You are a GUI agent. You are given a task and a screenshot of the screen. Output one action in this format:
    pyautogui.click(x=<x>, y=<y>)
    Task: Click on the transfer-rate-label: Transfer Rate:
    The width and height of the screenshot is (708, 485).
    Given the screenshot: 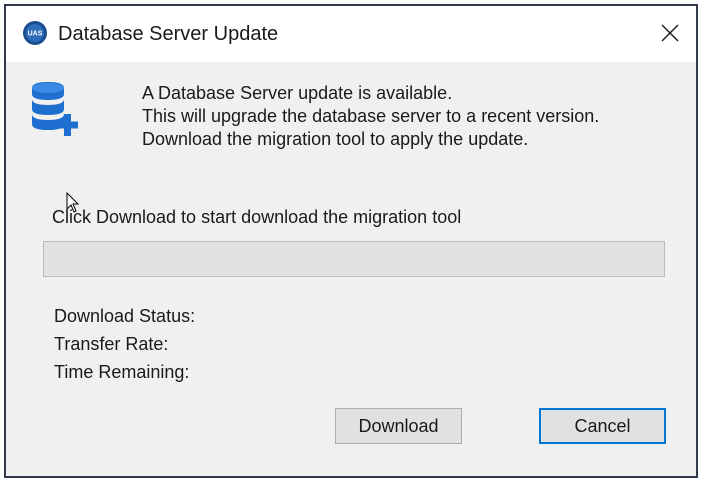 What is the action you would take?
    pyautogui.click(x=111, y=344)
    